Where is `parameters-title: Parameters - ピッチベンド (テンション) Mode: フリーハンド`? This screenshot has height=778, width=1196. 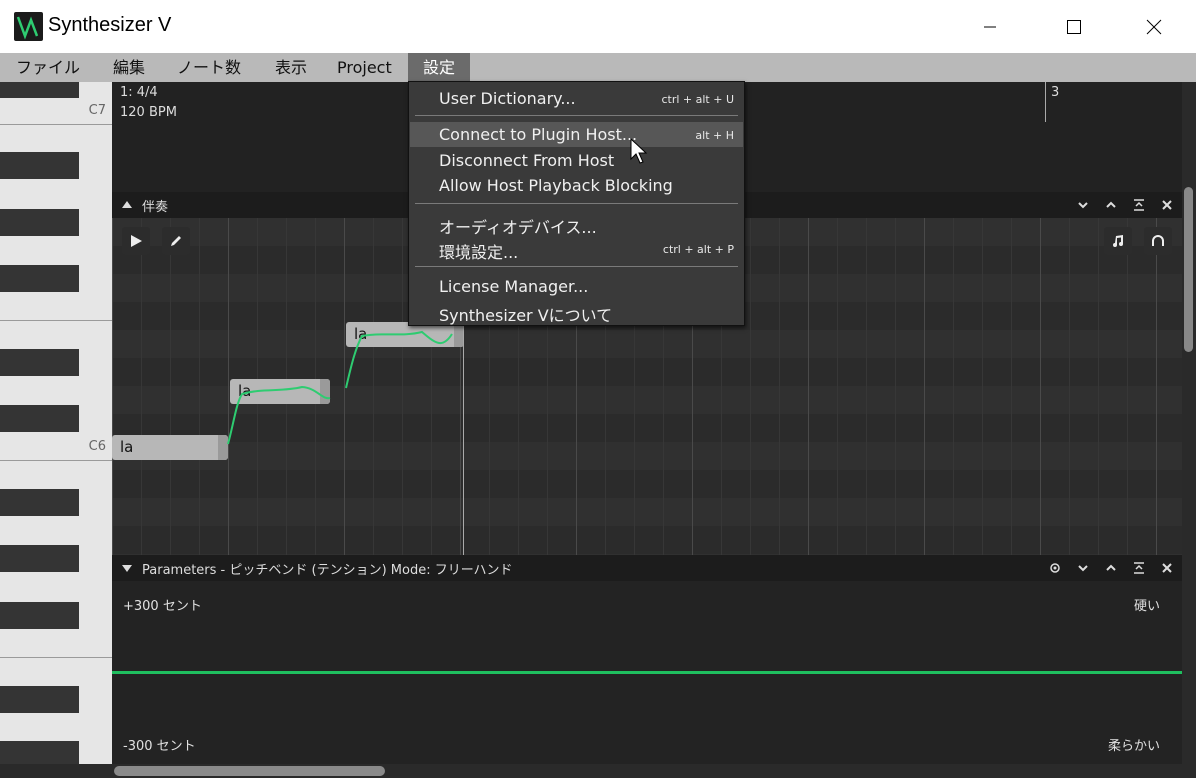
parameters-title: Parameters - ピッチベンド (テンション) Mode: フリーハンド is located at coordinates (327, 570).